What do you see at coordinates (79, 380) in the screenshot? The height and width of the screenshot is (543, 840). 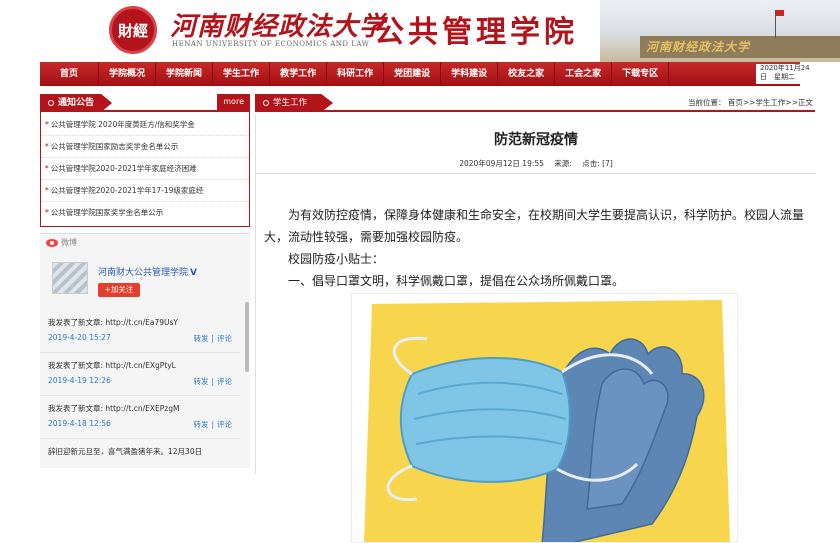 I see `weibo-post-date: 2019-4-19 12:26` at bounding box center [79, 380].